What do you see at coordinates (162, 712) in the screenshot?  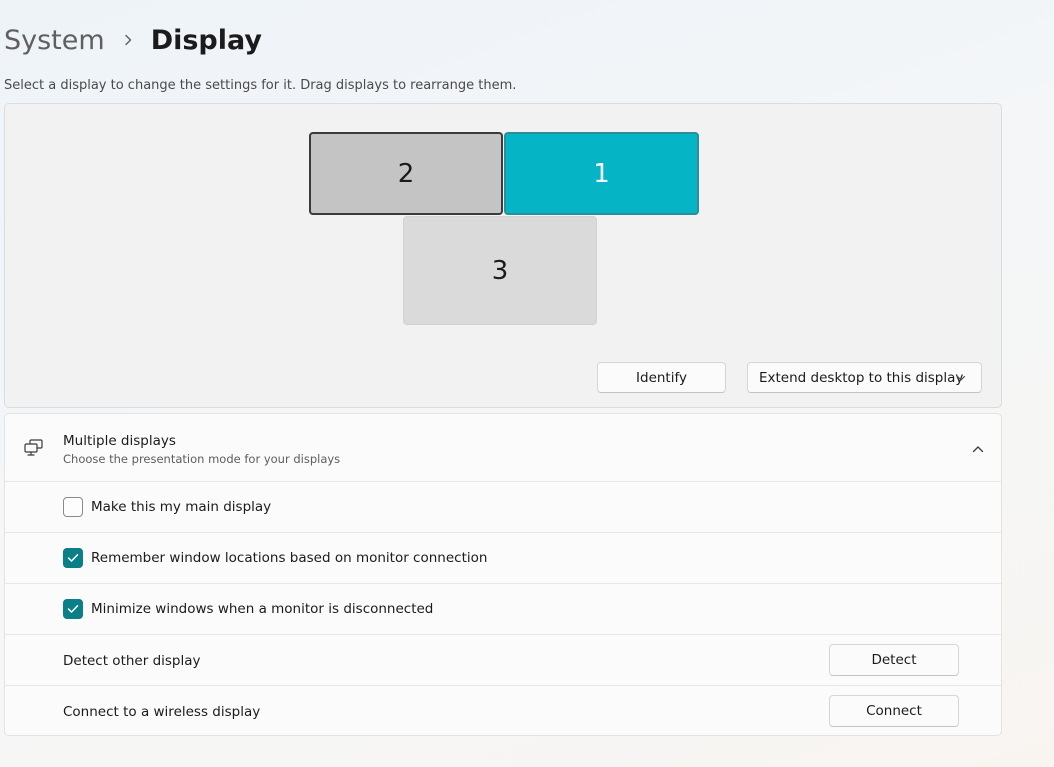 I see `wireless-display-label: Connect to a wireless display` at bounding box center [162, 712].